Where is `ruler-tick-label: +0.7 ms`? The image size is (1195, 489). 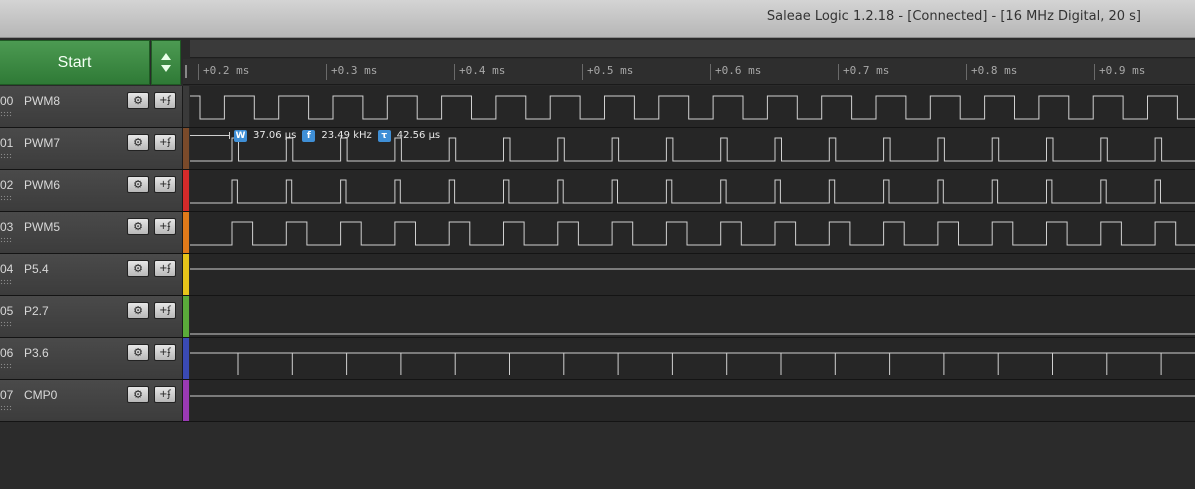 ruler-tick-label: +0.7 ms is located at coordinates (863, 72).